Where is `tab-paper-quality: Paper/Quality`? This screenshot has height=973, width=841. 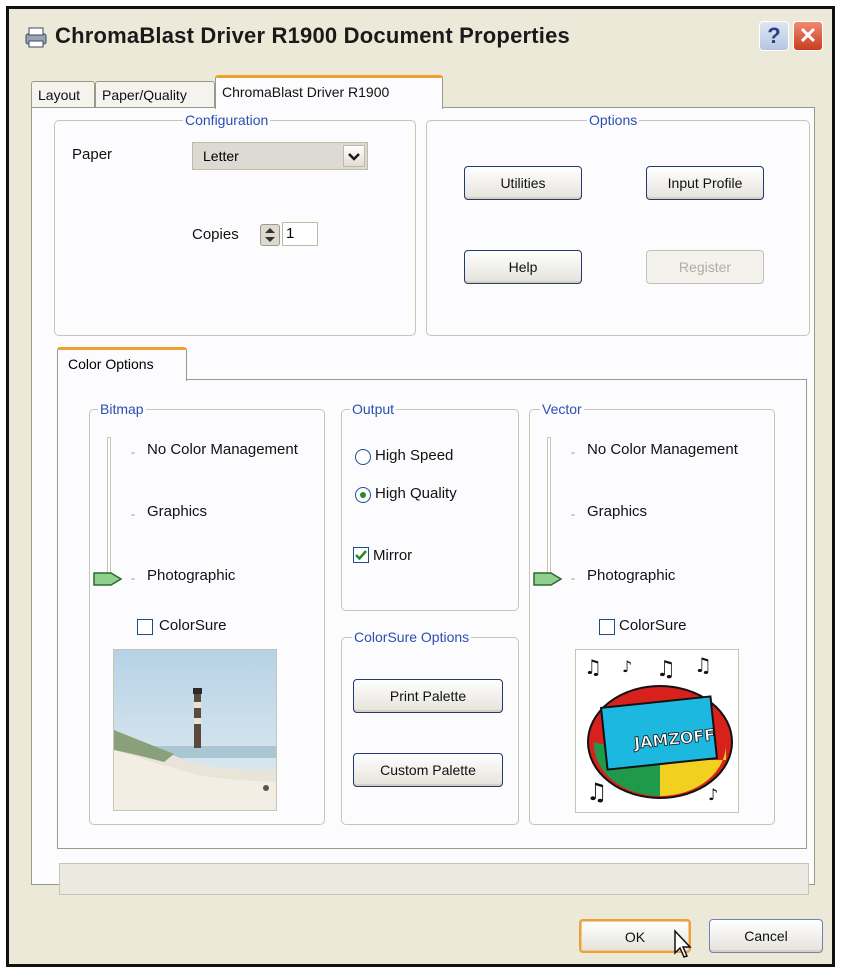
tab-paper-quality: Paper/Quality is located at coordinates (155, 94).